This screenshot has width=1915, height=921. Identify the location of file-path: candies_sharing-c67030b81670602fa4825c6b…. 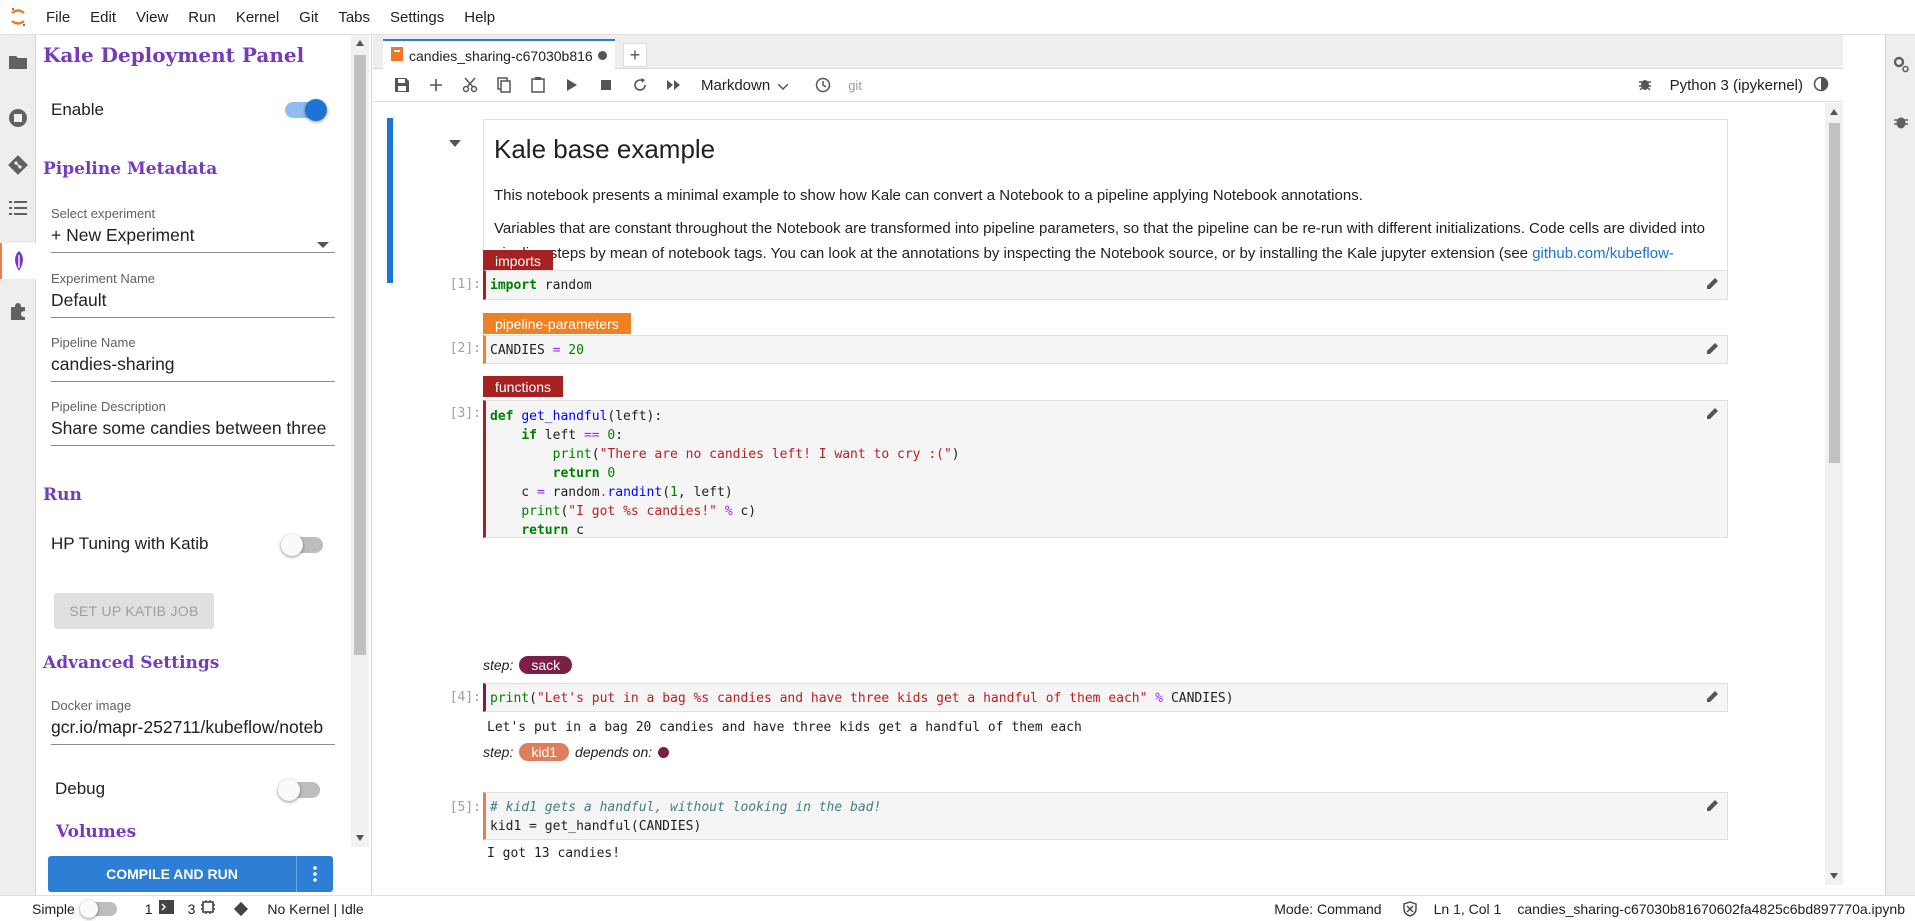
(1711, 908).